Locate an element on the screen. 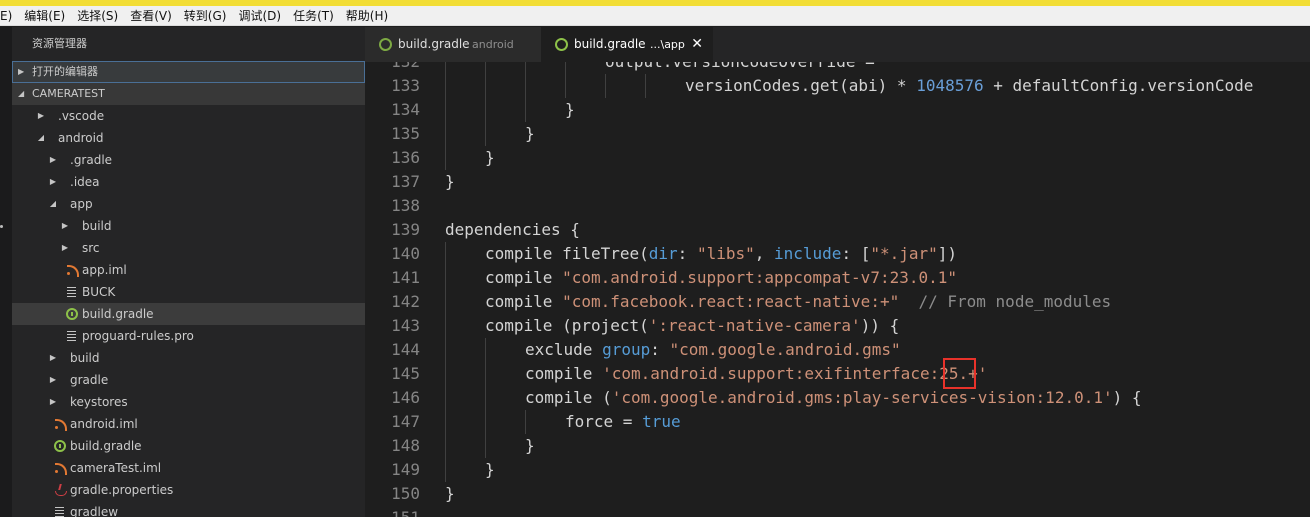 This screenshot has height=517, width=1310. code-token: } is located at coordinates (570, 109).